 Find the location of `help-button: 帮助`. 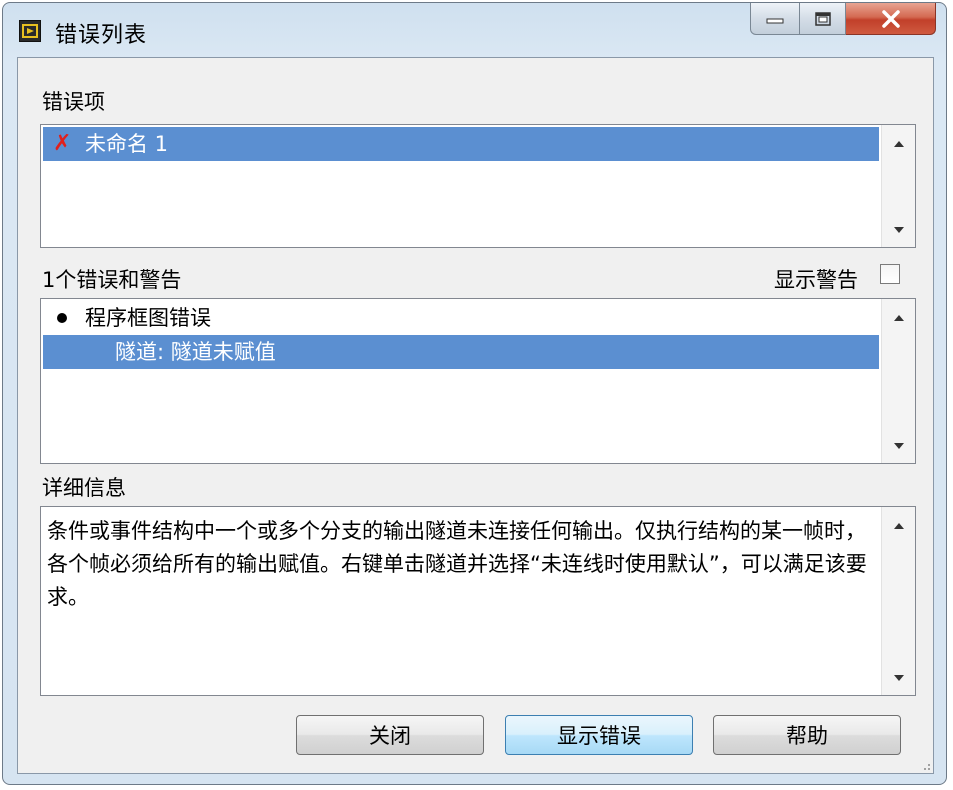

help-button: 帮助 is located at coordinates (807, 735).